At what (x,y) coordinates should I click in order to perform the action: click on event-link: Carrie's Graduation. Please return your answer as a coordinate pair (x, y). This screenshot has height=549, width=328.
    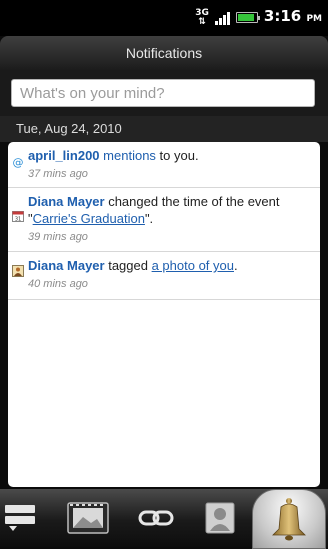
    Looking at the image, I should click on (89, 218).